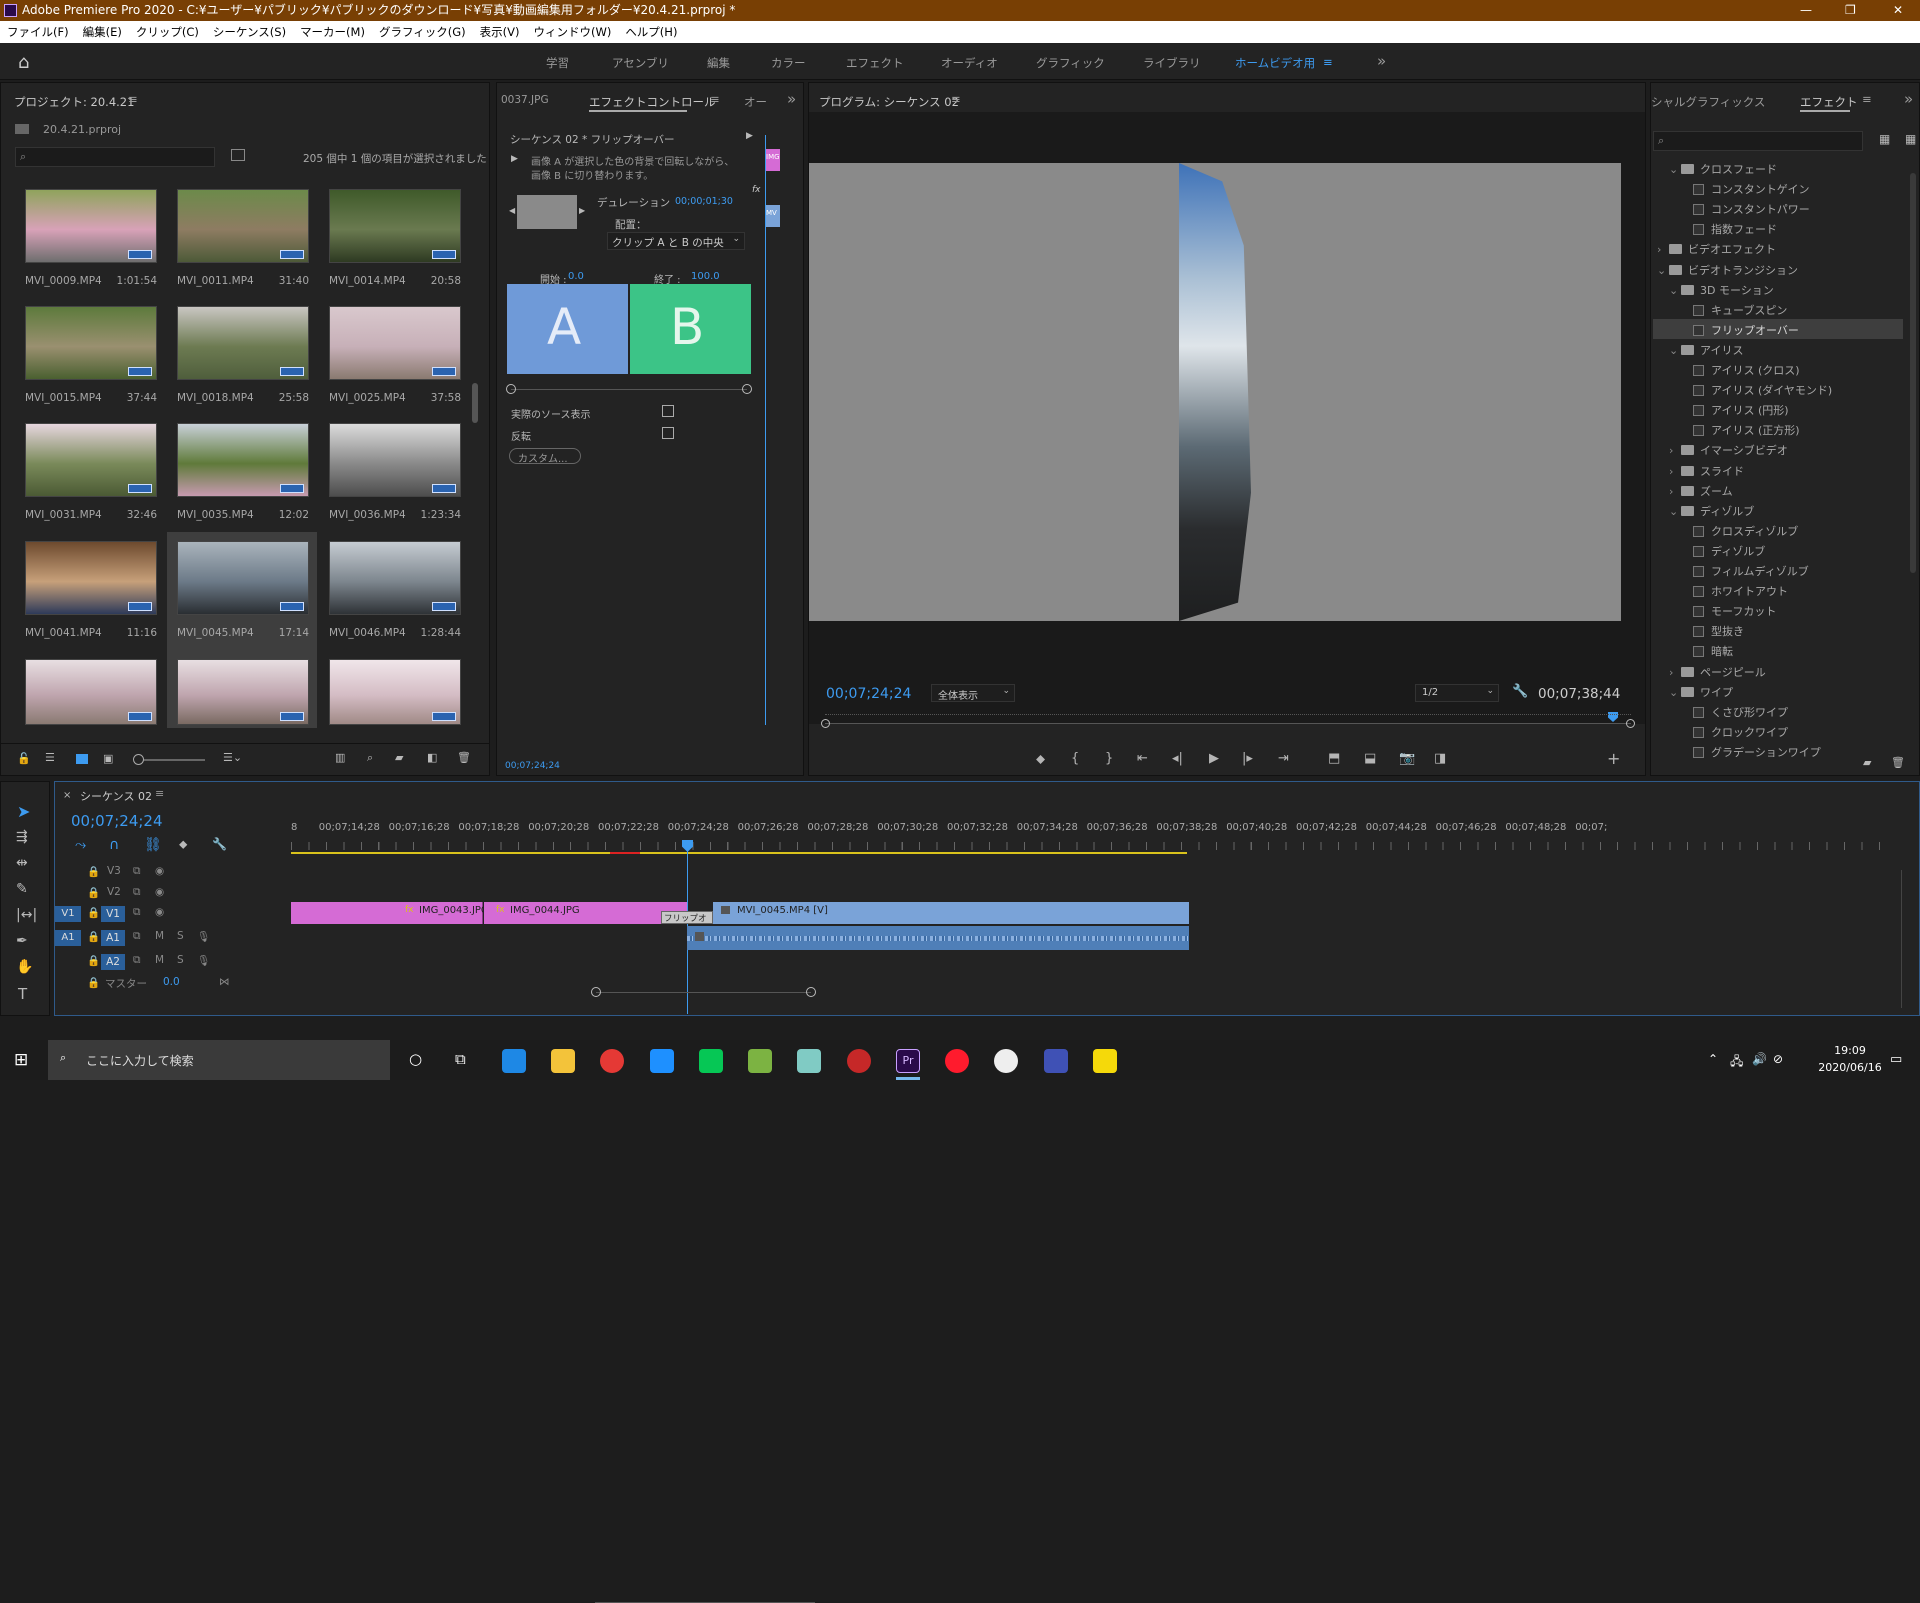 Image resolution: width=1920 pixels, height=1603 pixels. What do you see at coordinates (652, 102) in the screenshot?
I see `tab-effect-controls: エフェクトコントロール` at bounding box center [652, 102].